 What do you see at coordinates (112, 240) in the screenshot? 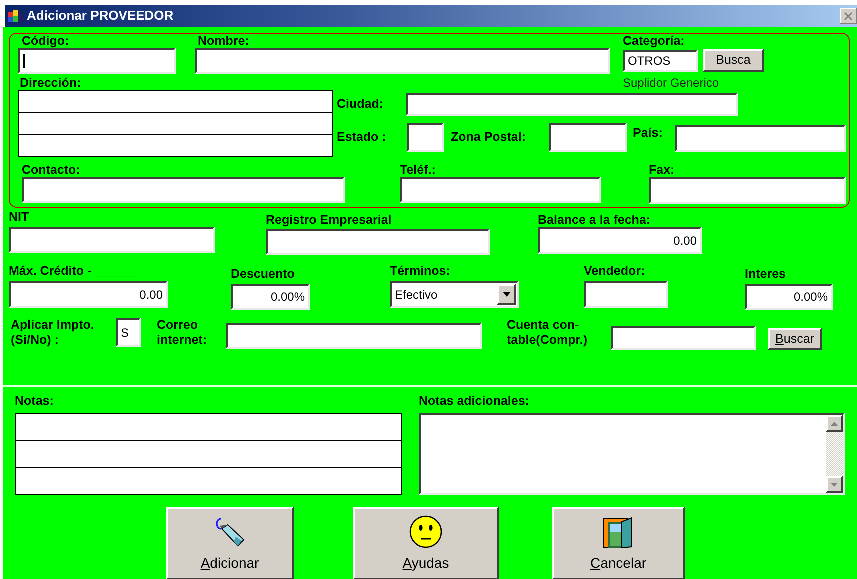
I see `nit-field` at bounding box center [112, 240].